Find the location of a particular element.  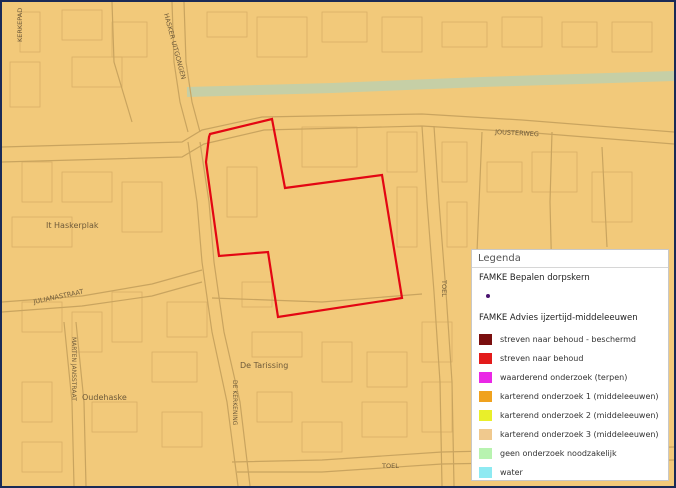

legend-divider is located at coordinates (570, 267).